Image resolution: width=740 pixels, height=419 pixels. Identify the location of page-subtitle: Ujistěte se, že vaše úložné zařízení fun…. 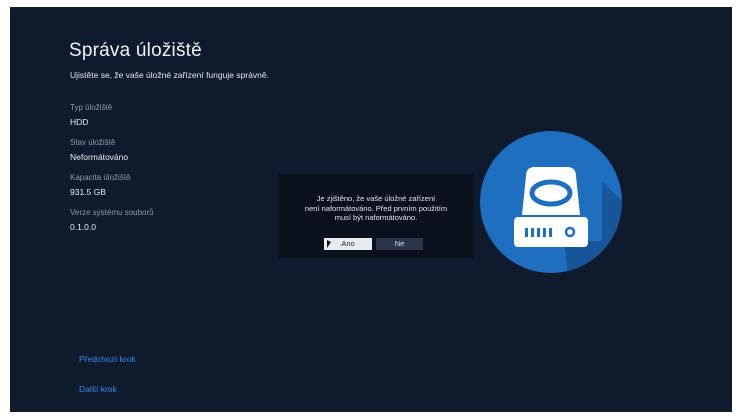
(169, 75).